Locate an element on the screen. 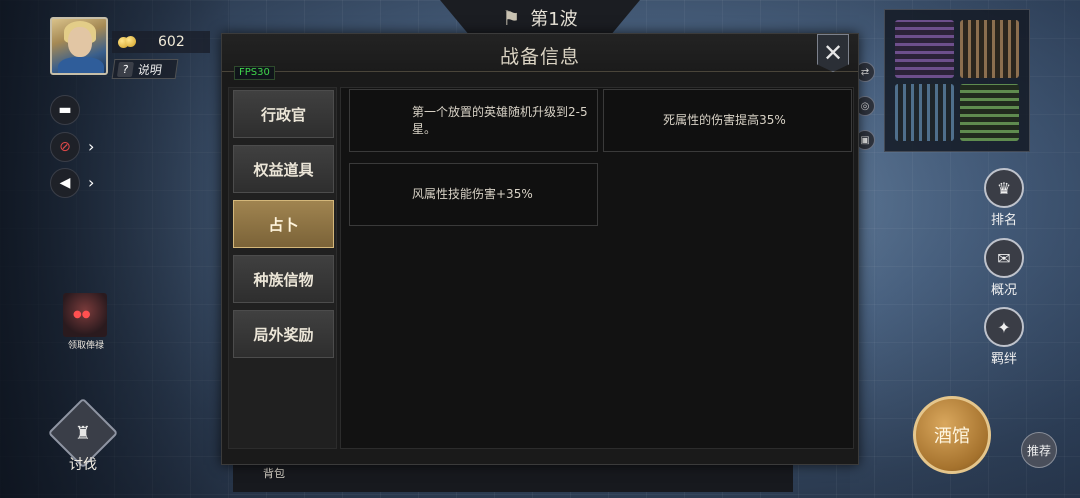 This screenshot has width=1080, height=498. dialog-title: 战备信息 is located at coordinates (539, 57).